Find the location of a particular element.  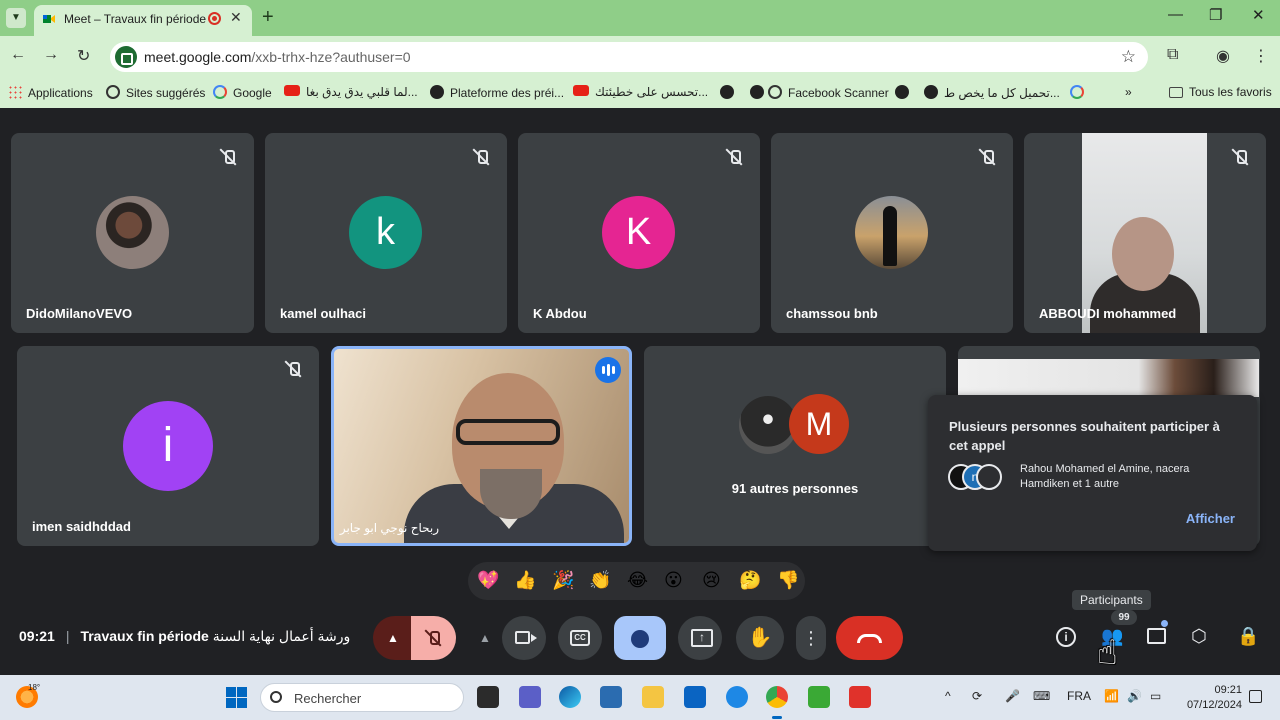

browser-tab-meet: Meet – Travaux fin période ✕ is located at coordinates (143, 20).